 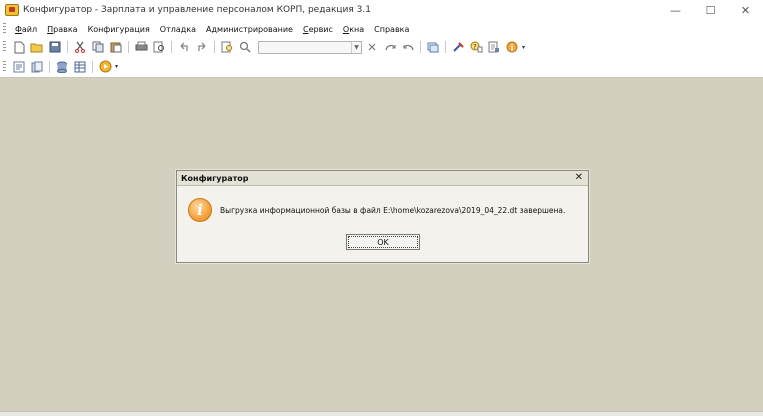 I want to click on svg-text: i, so click(x=512, y=48).